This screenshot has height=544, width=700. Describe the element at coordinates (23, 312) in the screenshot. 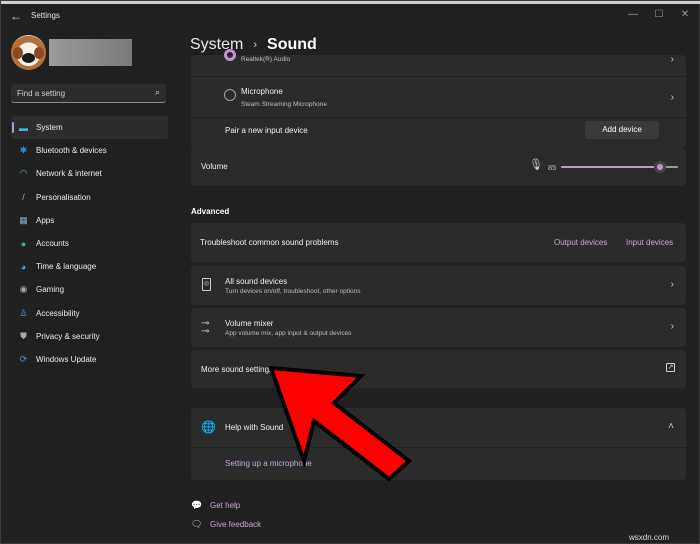

I see `accessibility-icon: ♙` at that location.